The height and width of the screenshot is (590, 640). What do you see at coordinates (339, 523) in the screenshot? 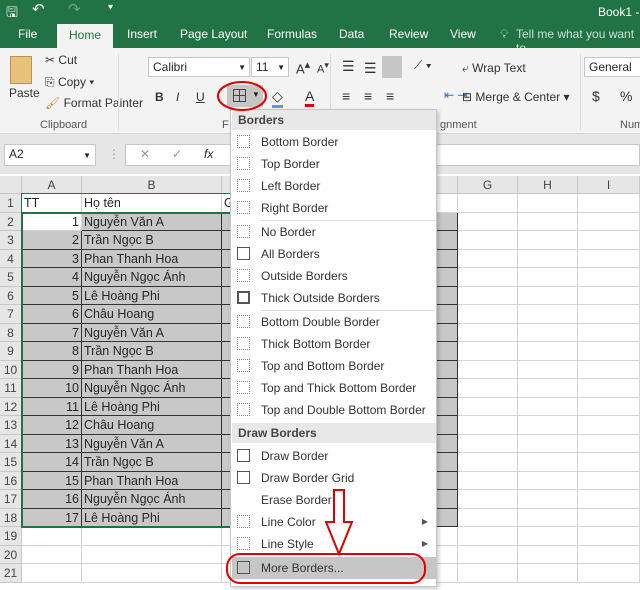
I see `annotation-arrow` at bounding box center [339, 523].